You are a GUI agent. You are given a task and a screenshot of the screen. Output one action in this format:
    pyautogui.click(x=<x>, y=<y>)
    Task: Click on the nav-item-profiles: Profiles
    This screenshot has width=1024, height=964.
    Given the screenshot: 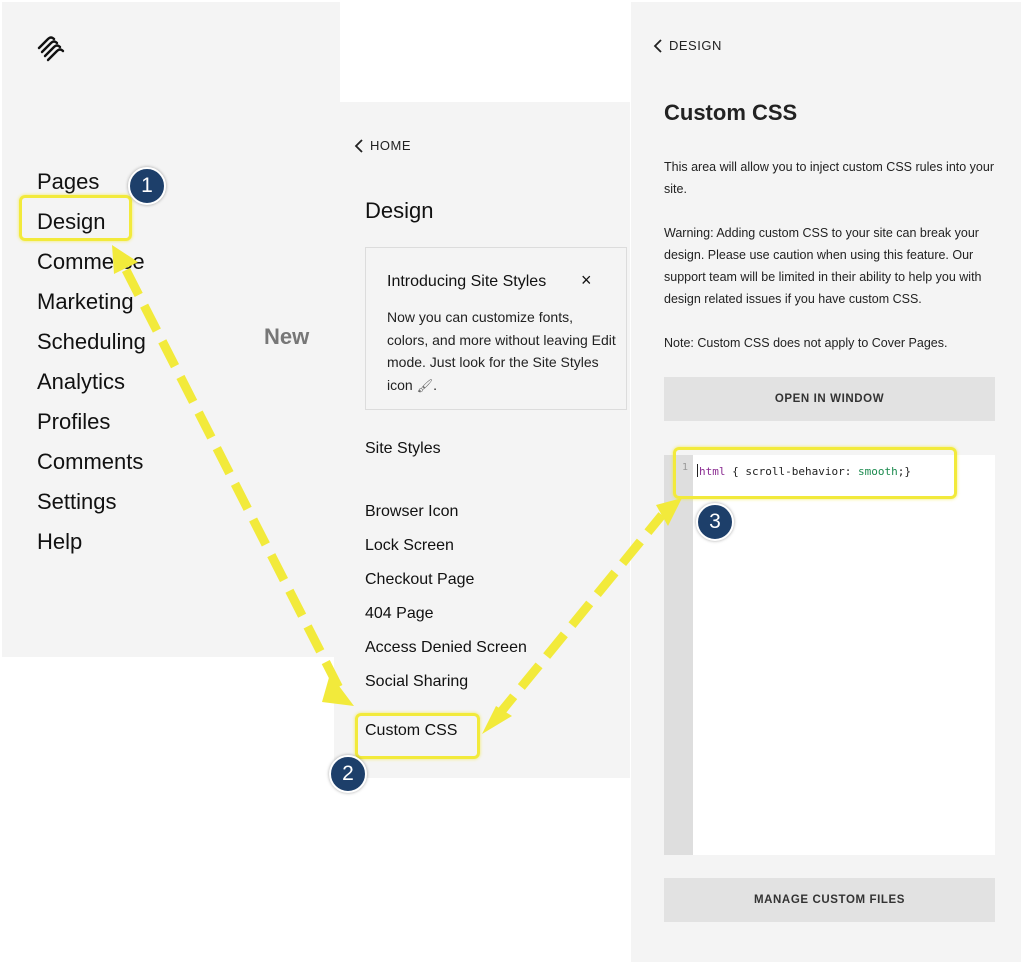 What is the action you would take?
    pyautogui.click(x=91, y=422)
    